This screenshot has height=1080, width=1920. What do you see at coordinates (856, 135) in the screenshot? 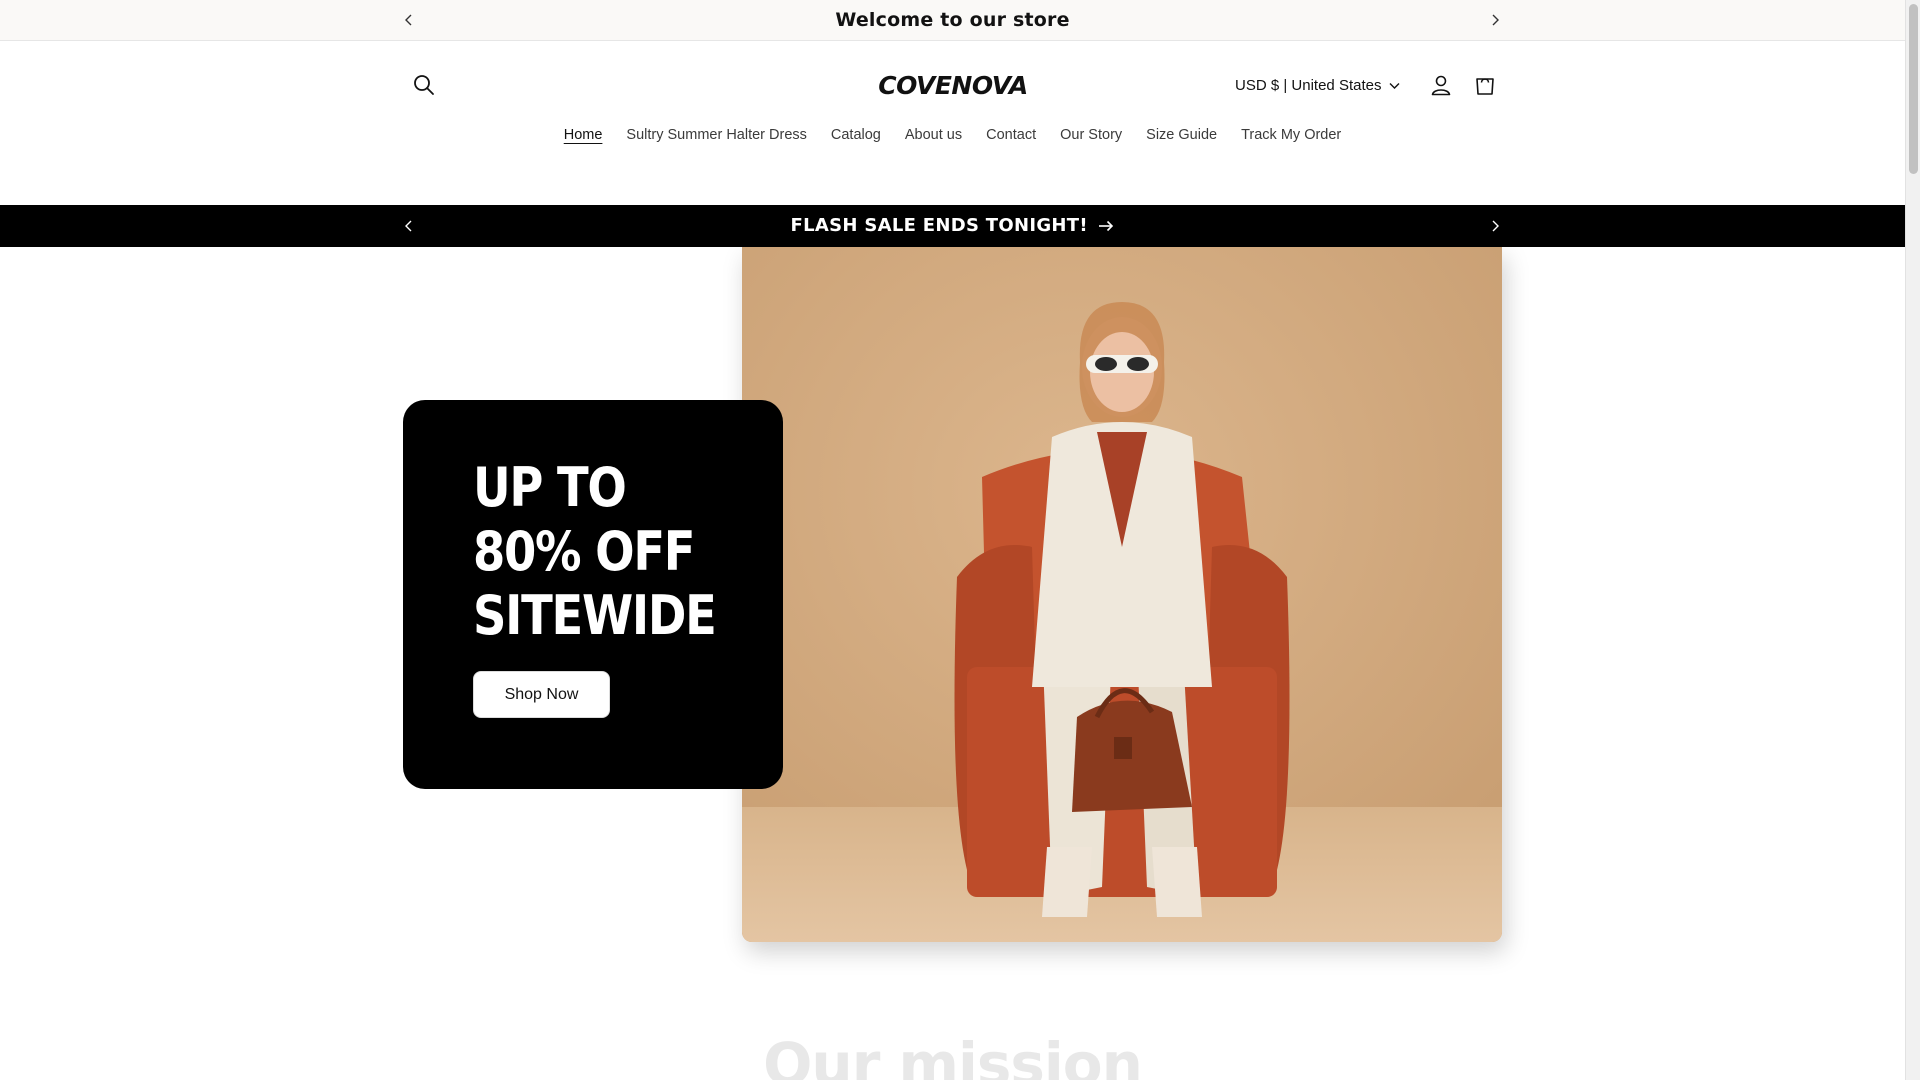
I see `nav-item-catalog: Catalog` at bounding box center [856, 135].